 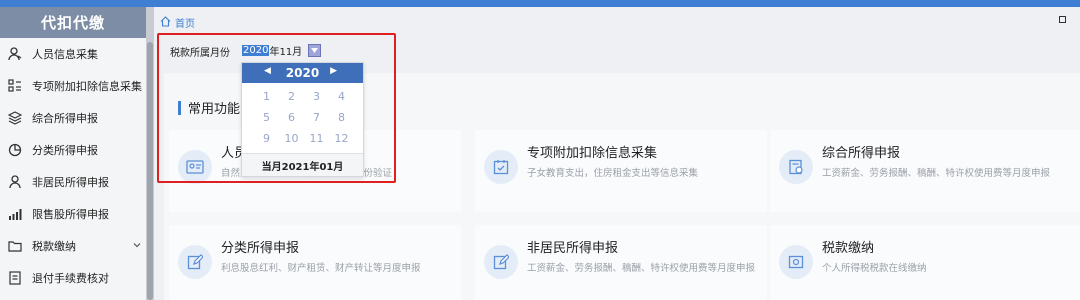 I want to click on sidebar-item-label: 人员信息采集, so click(x=65, y=54).